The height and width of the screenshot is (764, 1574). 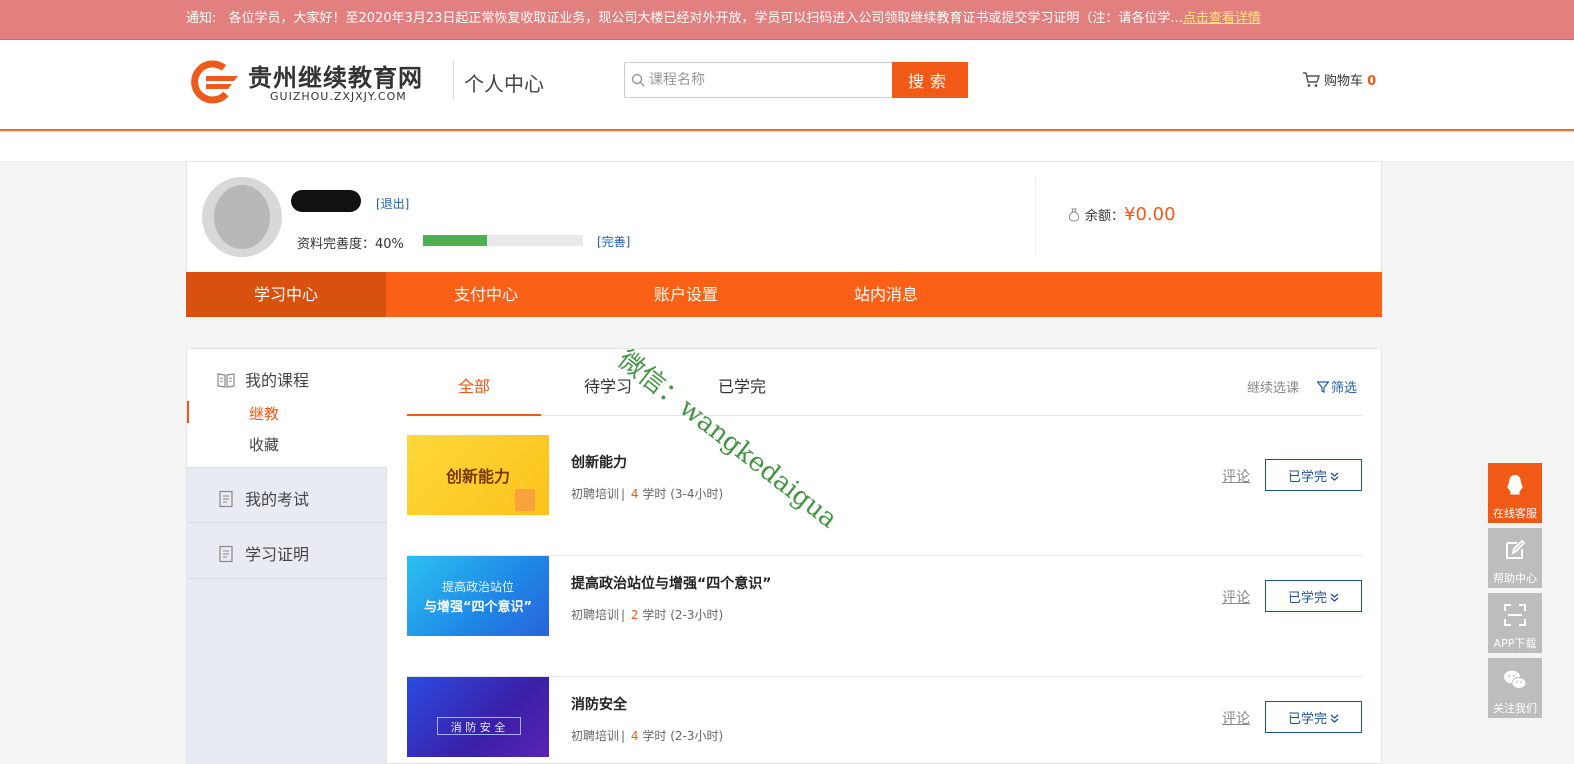 I want to click on sidebar-subitem-favorites: 收藏, so click(x=264, y=444).